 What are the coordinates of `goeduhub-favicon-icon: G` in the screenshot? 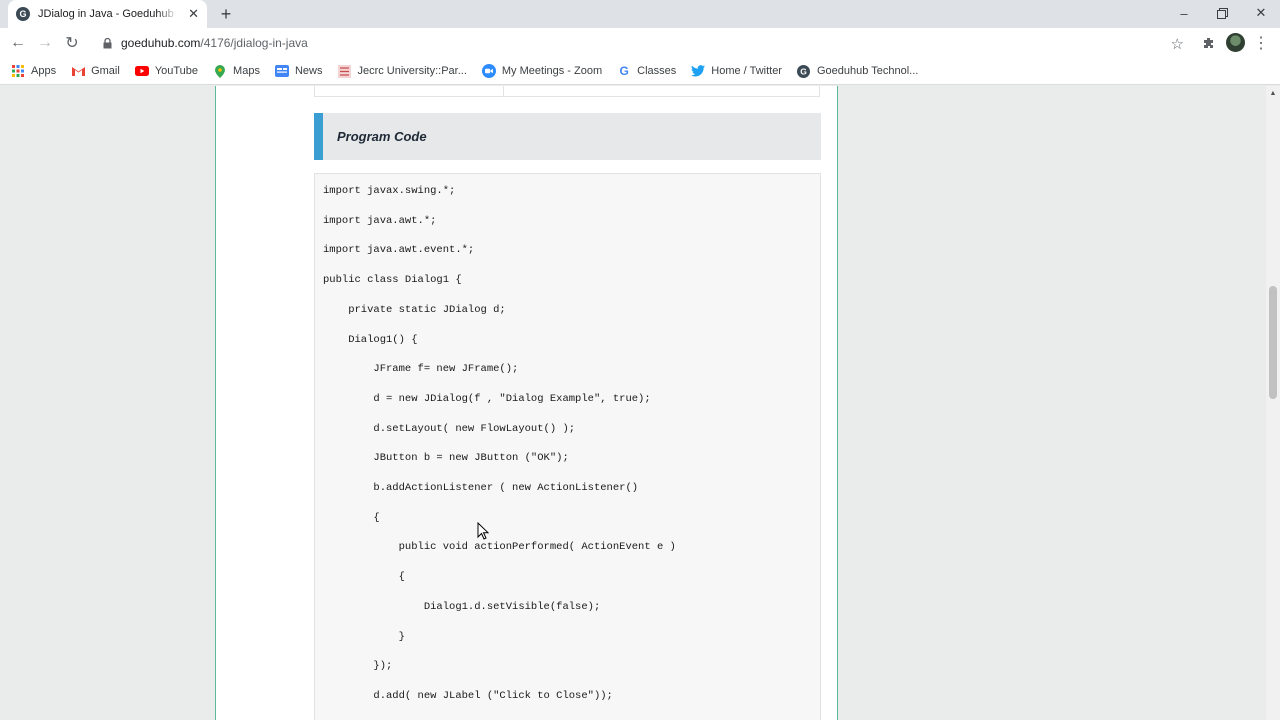 It's located at (23, 14).